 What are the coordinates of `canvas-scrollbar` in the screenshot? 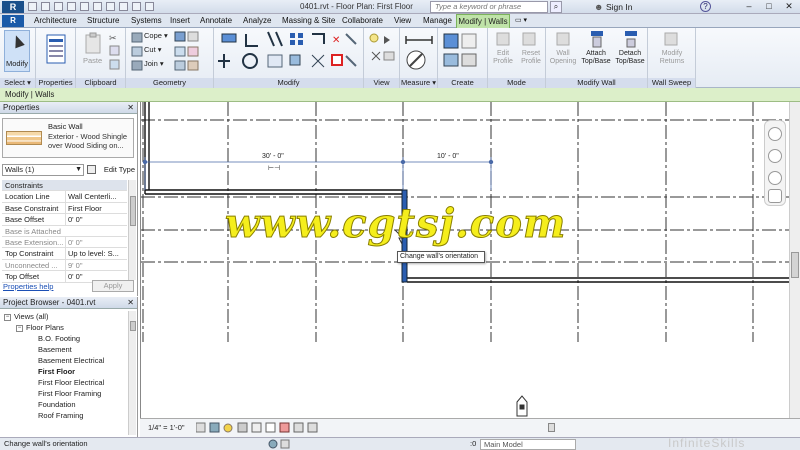 It's located at (794, 260).